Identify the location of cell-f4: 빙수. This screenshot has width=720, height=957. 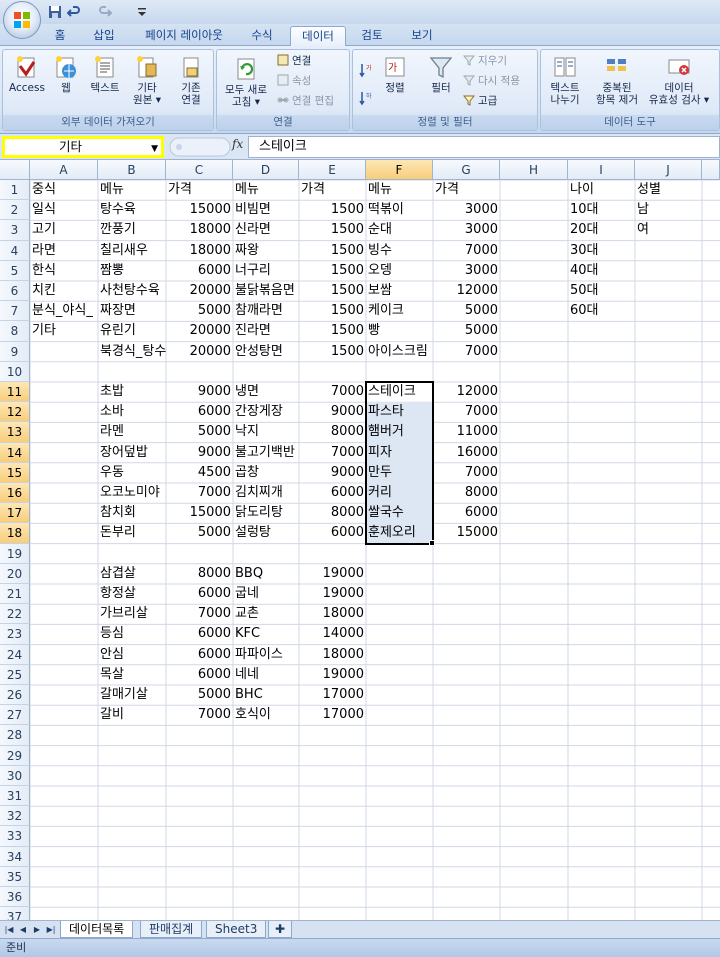
(399, 251).